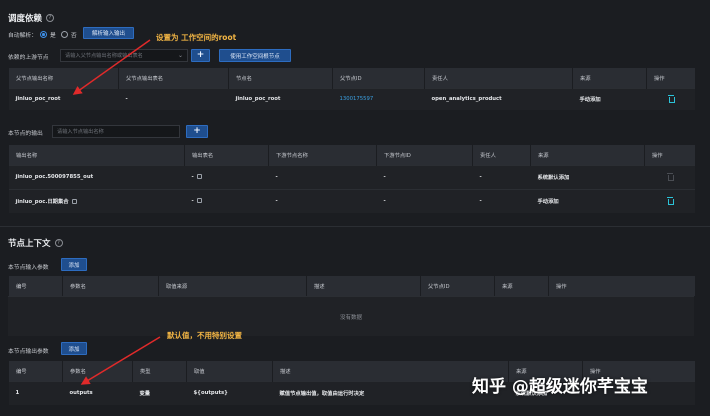 This screenshot has height=416, width=710. I want to click on annotation-default-note: 默认值，不用特别设置, so click(204, 335).